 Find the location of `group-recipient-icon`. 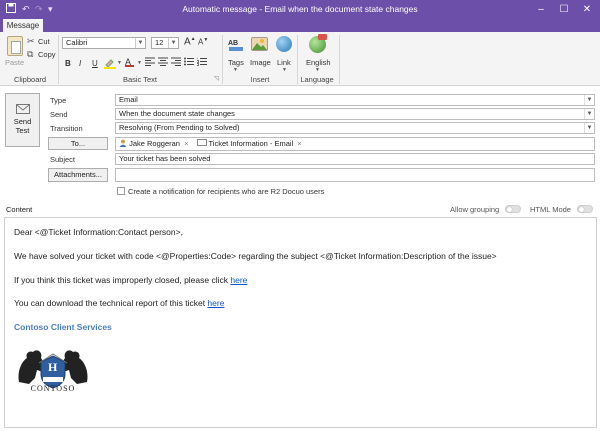

group-recipient-icon is located at coordinates (201, 142).